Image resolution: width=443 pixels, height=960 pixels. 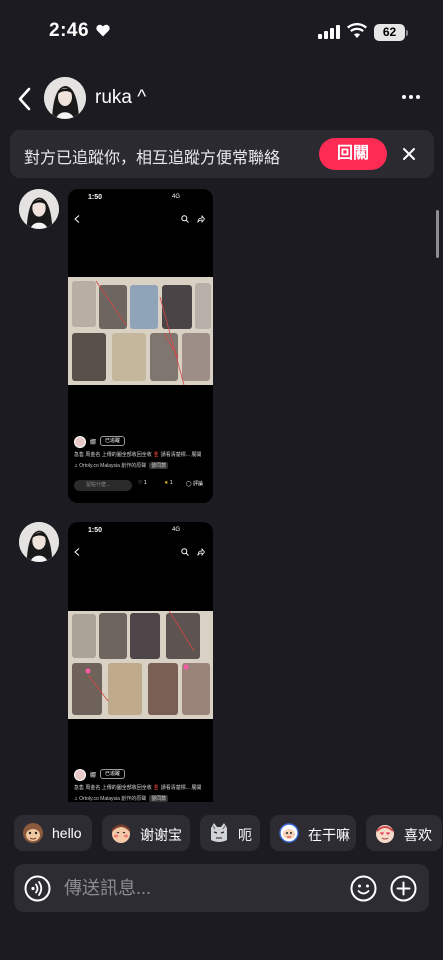 What do you see at coordinates (199, 888) in the screenshot?
I see `message-input` at bounding box center [199, 888].